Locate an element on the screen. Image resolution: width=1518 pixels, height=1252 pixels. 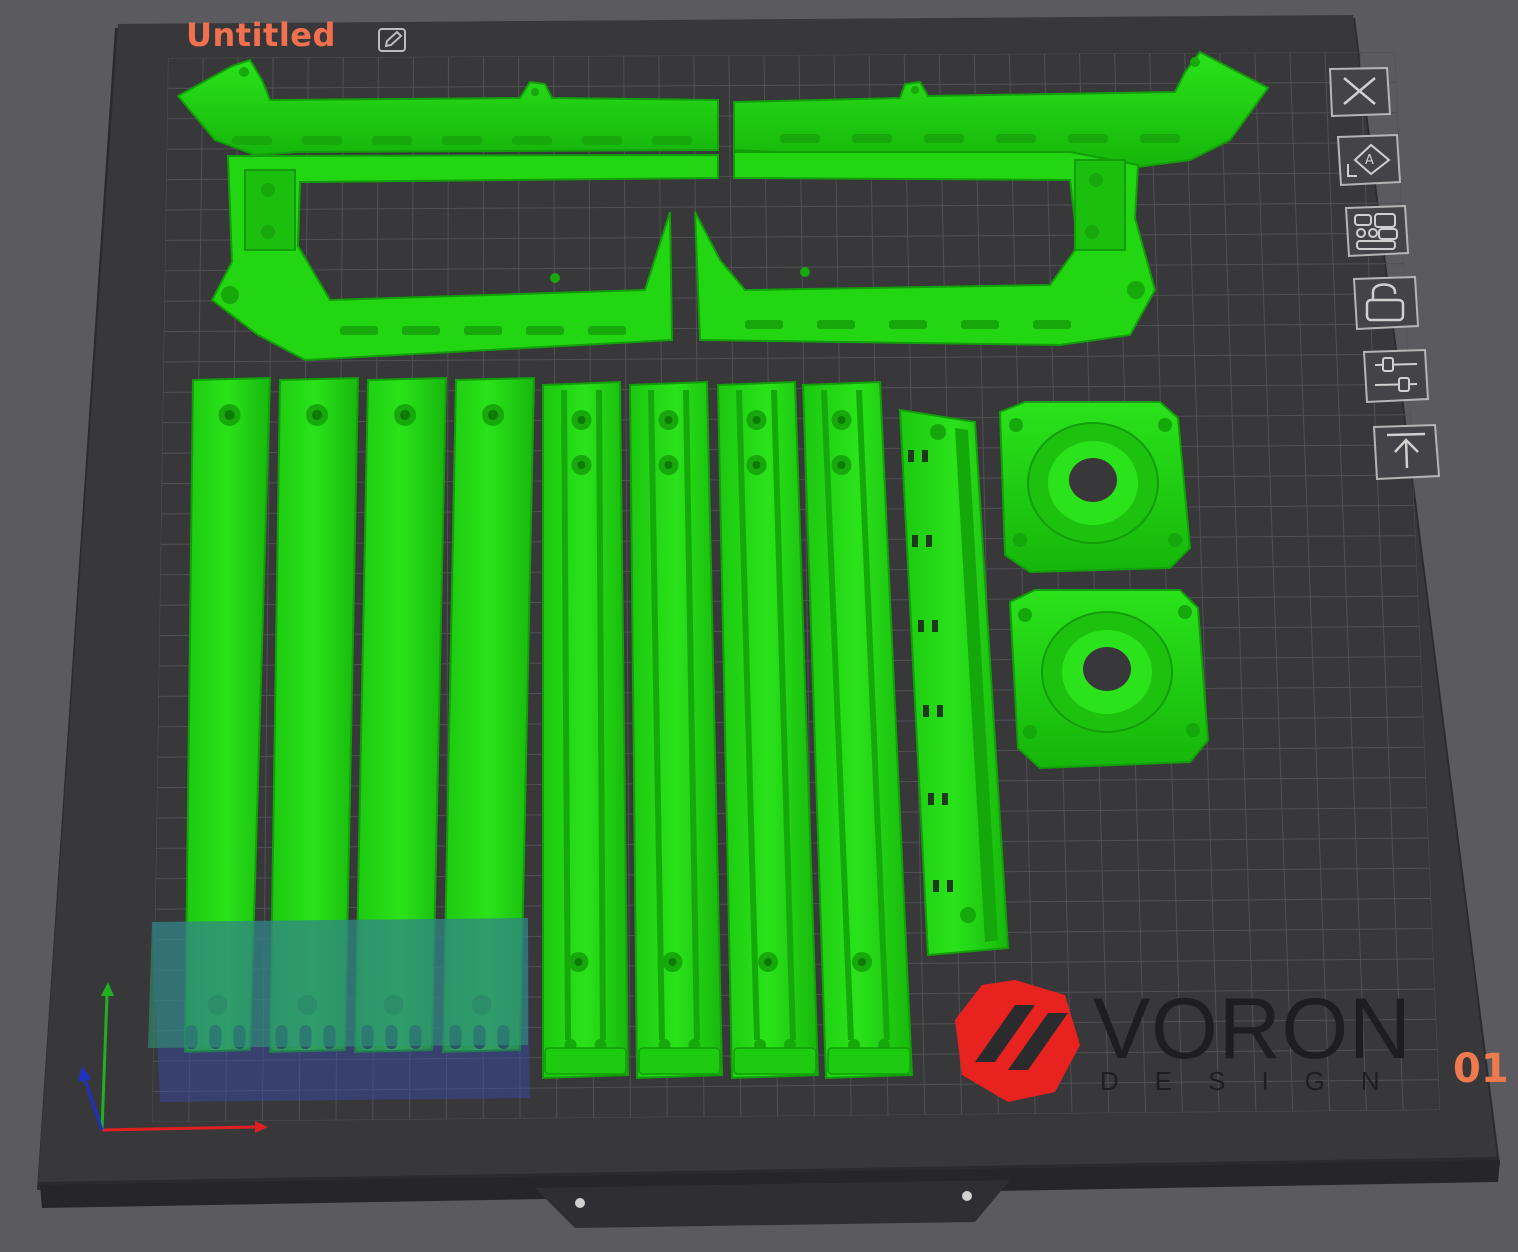
plate-title: Untitled is located at coordinates (261, 35).